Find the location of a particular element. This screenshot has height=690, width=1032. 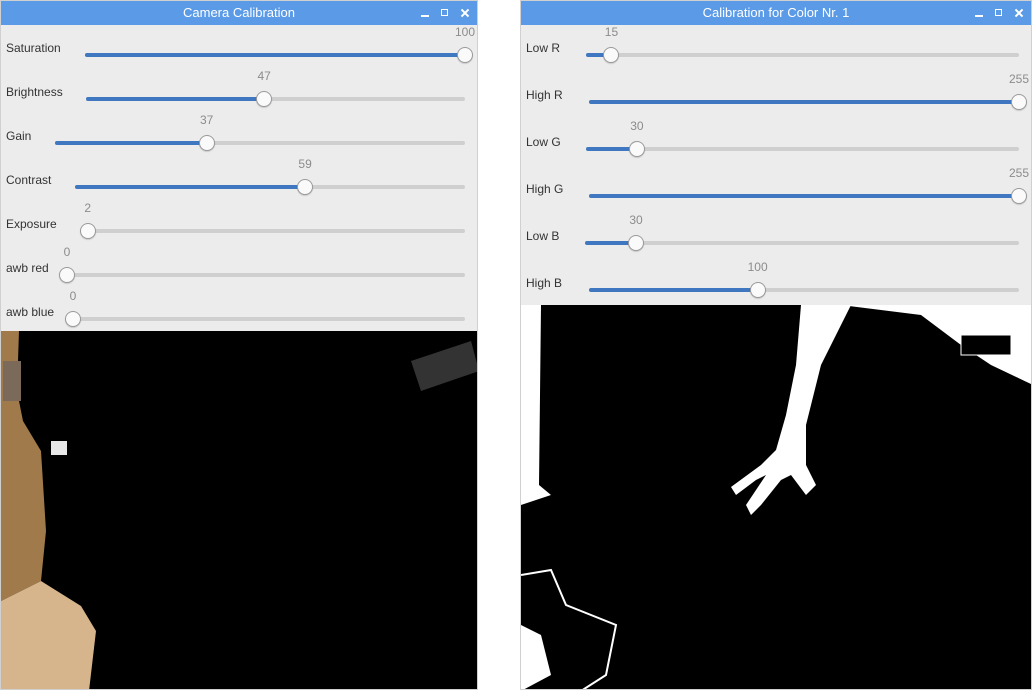

slider-track: 15 is located at coordinates (802, 44).